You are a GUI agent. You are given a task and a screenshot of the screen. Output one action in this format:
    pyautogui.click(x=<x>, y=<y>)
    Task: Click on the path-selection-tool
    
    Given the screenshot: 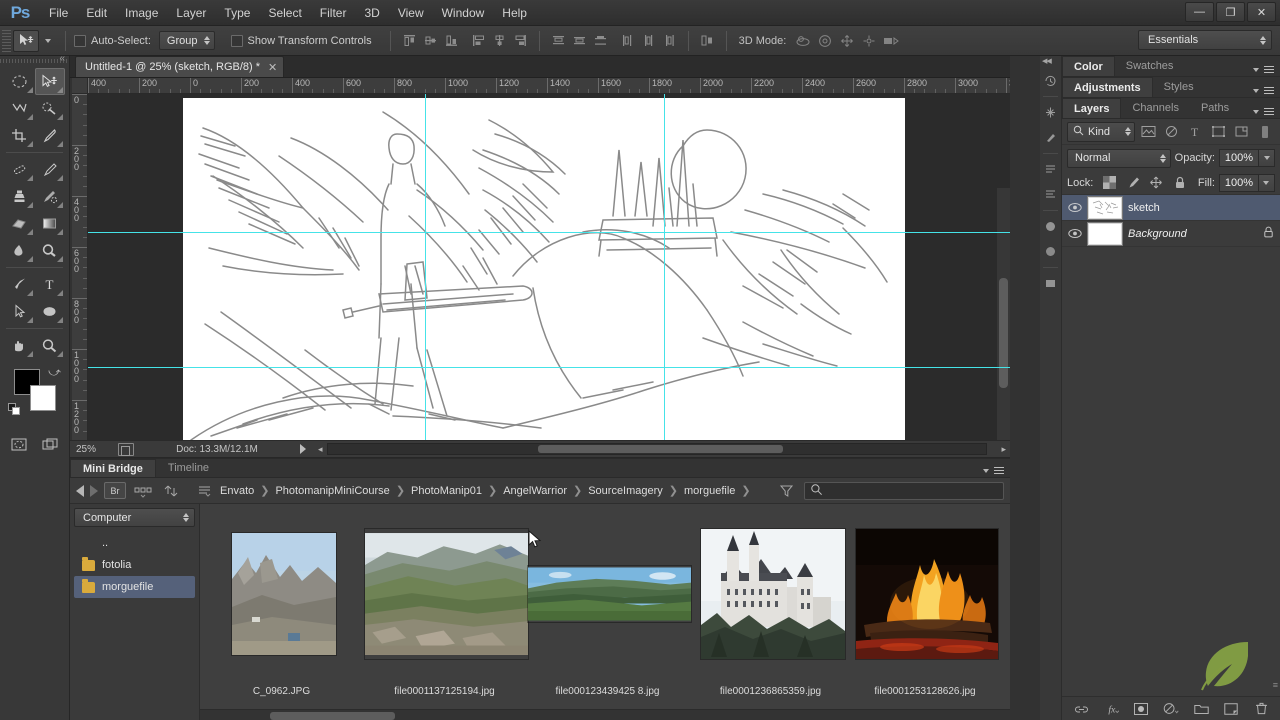 What is the action you would take?
    pyautogui.click(x=19, y=311)
    